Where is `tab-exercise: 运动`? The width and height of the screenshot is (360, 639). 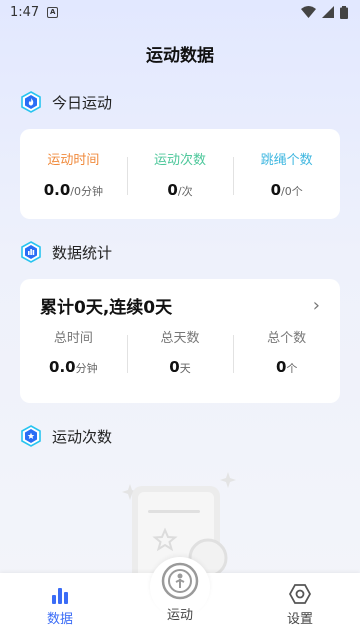 tab-exercise: 运动 is located at coordinates (180, 598).